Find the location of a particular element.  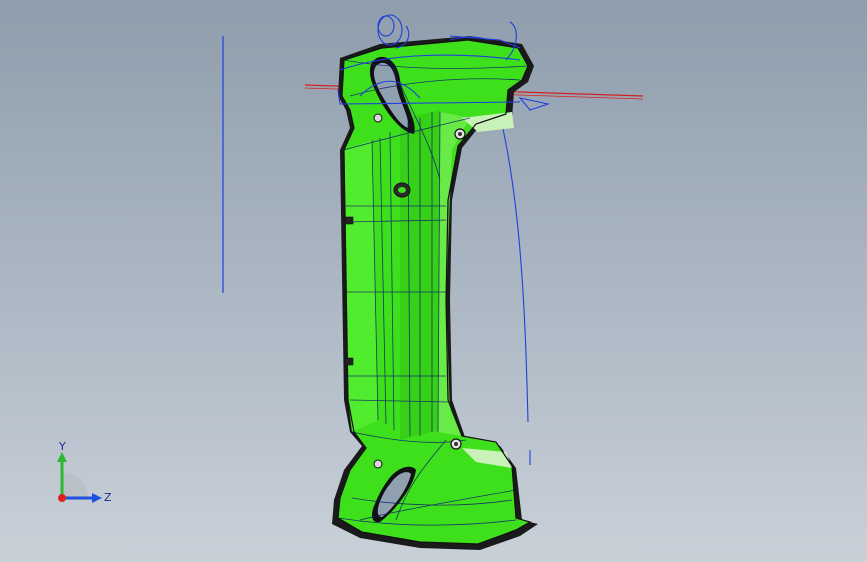

triad-y-label: Y is located at coordinates (62, 446).